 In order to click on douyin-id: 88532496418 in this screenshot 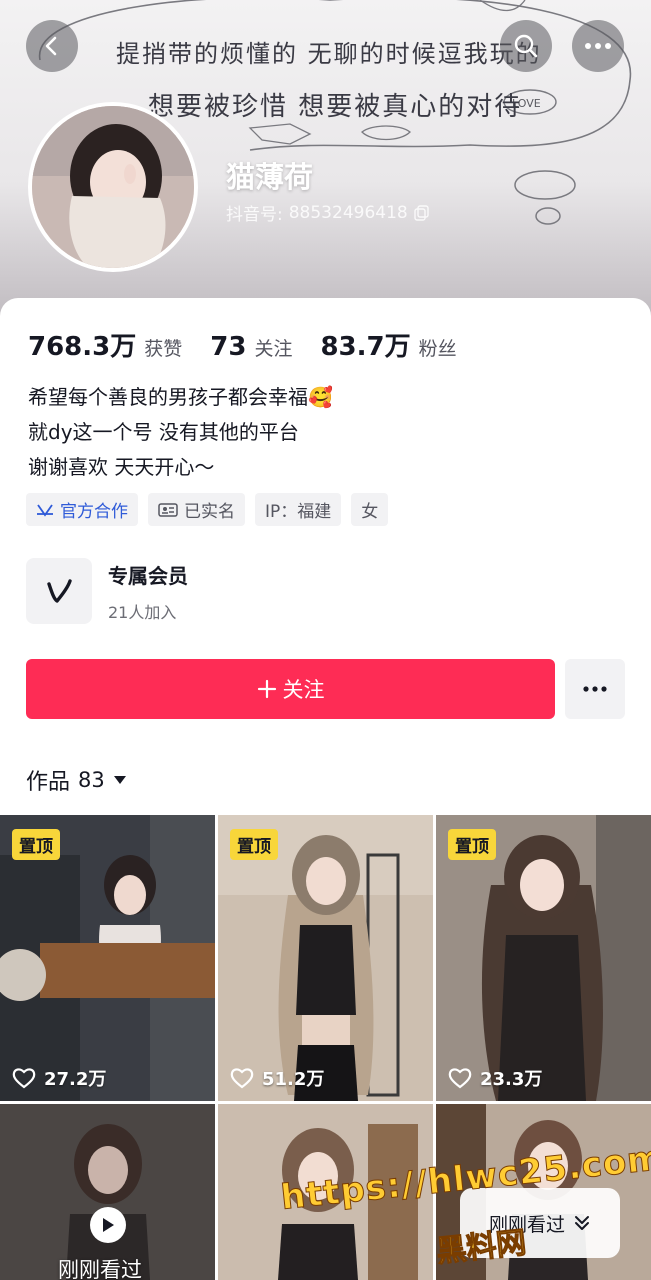, I will do `click(348, 212)`.